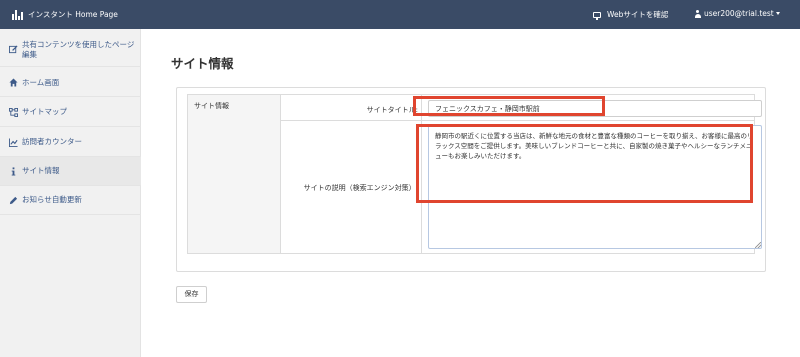 This screenshot has width=800, height=357. Describe the element at coordinates (595, 108) in the screenshot. I see `site-title-input` at that location.